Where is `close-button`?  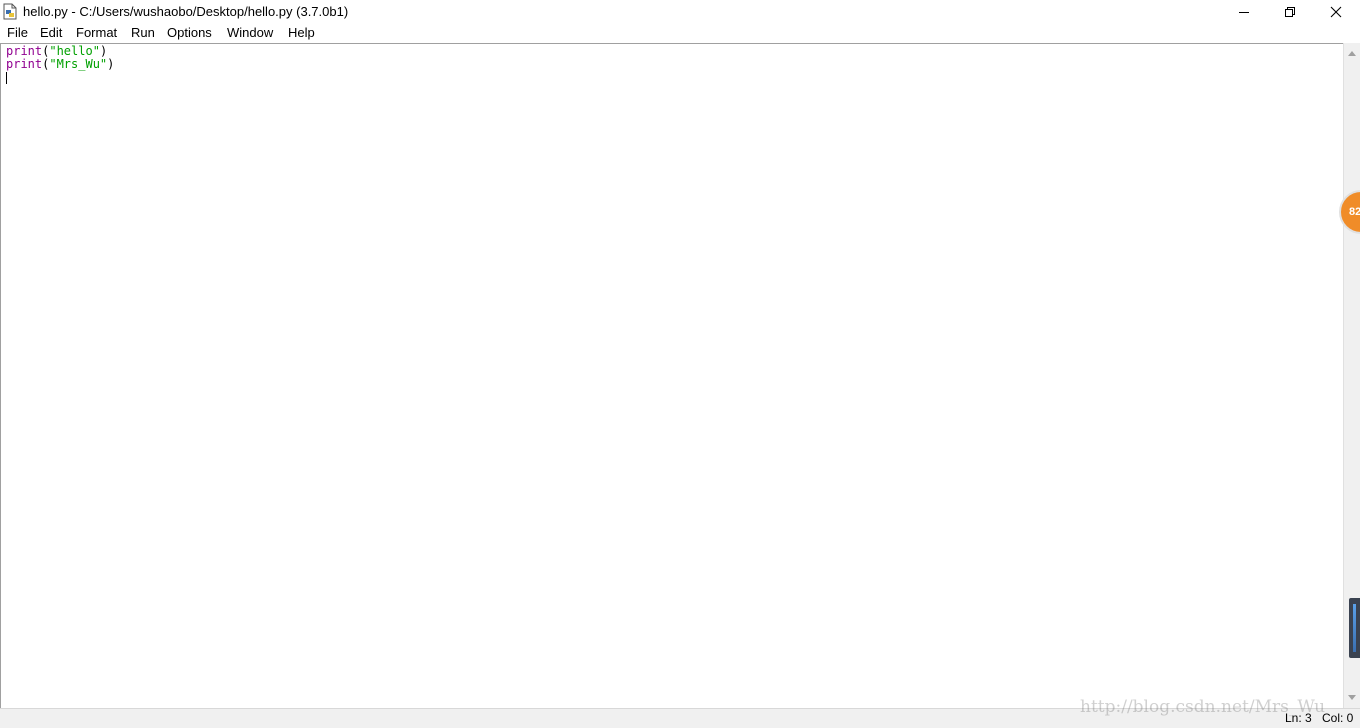
close-button is located at coordinates (1336, 11).